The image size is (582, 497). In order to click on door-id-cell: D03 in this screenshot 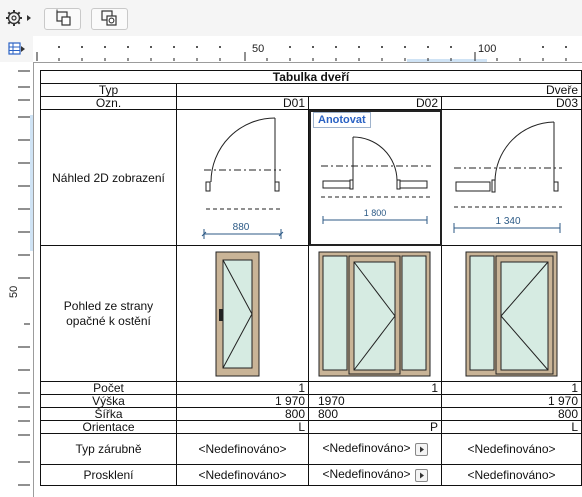, I will do `click(511, 103)`.